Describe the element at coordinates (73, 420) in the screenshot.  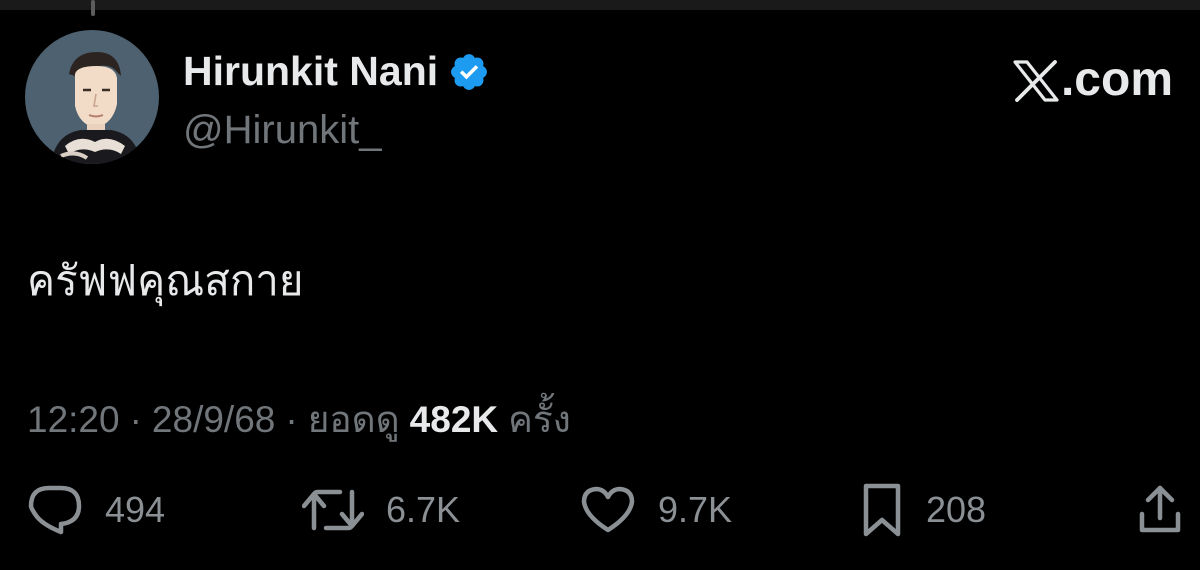
I see `tweet-time: 12:20` at that location.